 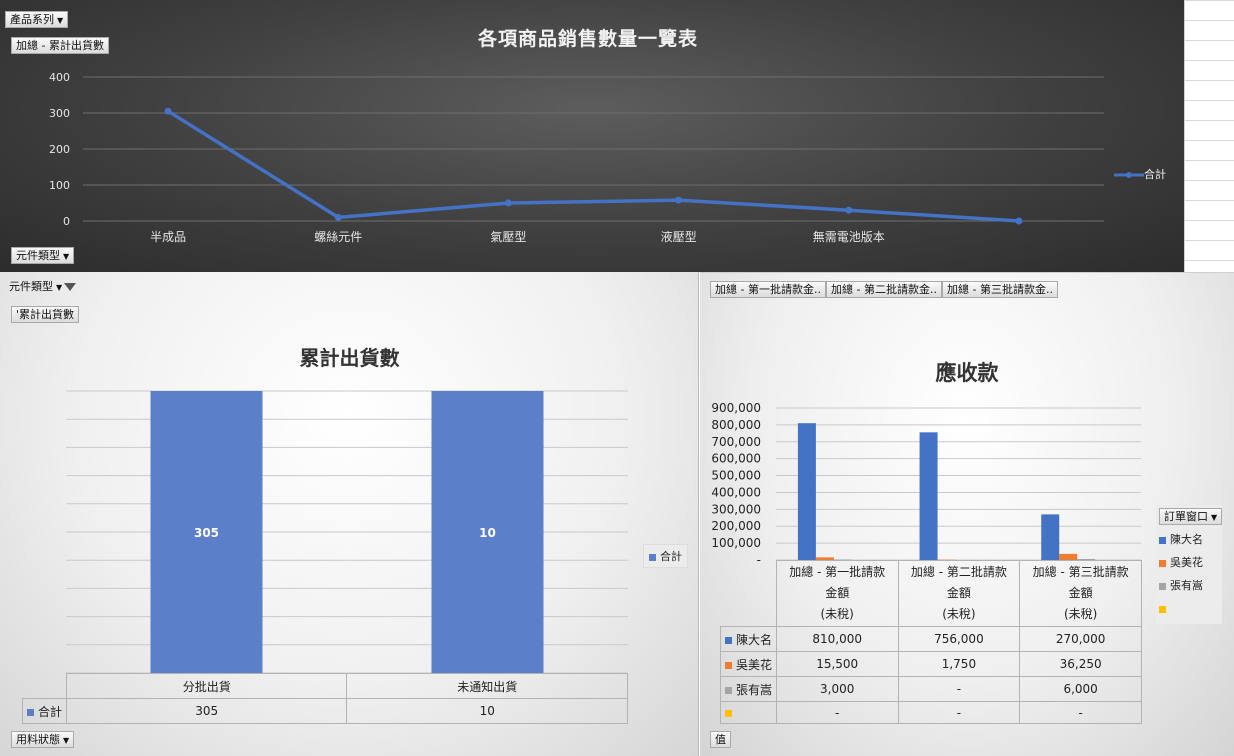 What do you see at coordinates (748, 689) in the screenshot?
I see `series-label-cell: 張有嵩` at bounding box center [748, 689].